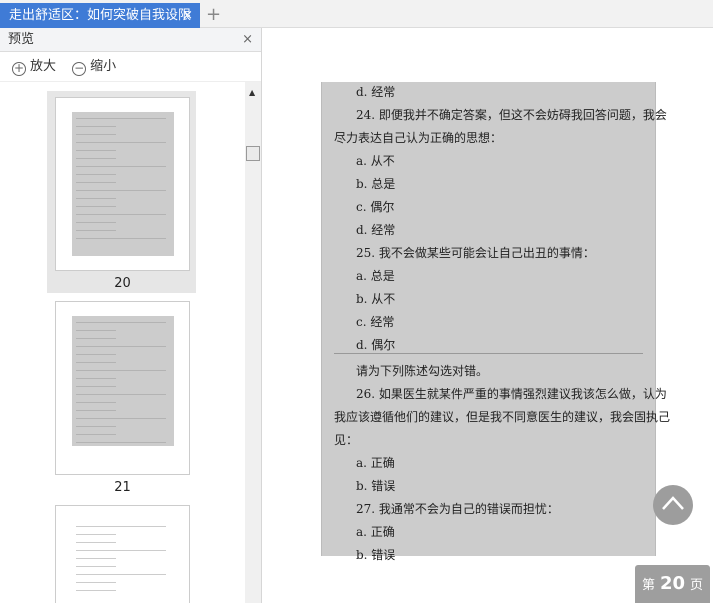 The width and height of the screenshot is (713, 605). What do you see at coordinates (375, 322) in the screenshot?
I see `text-line: c. 经常` at bounding box center [375, 322].